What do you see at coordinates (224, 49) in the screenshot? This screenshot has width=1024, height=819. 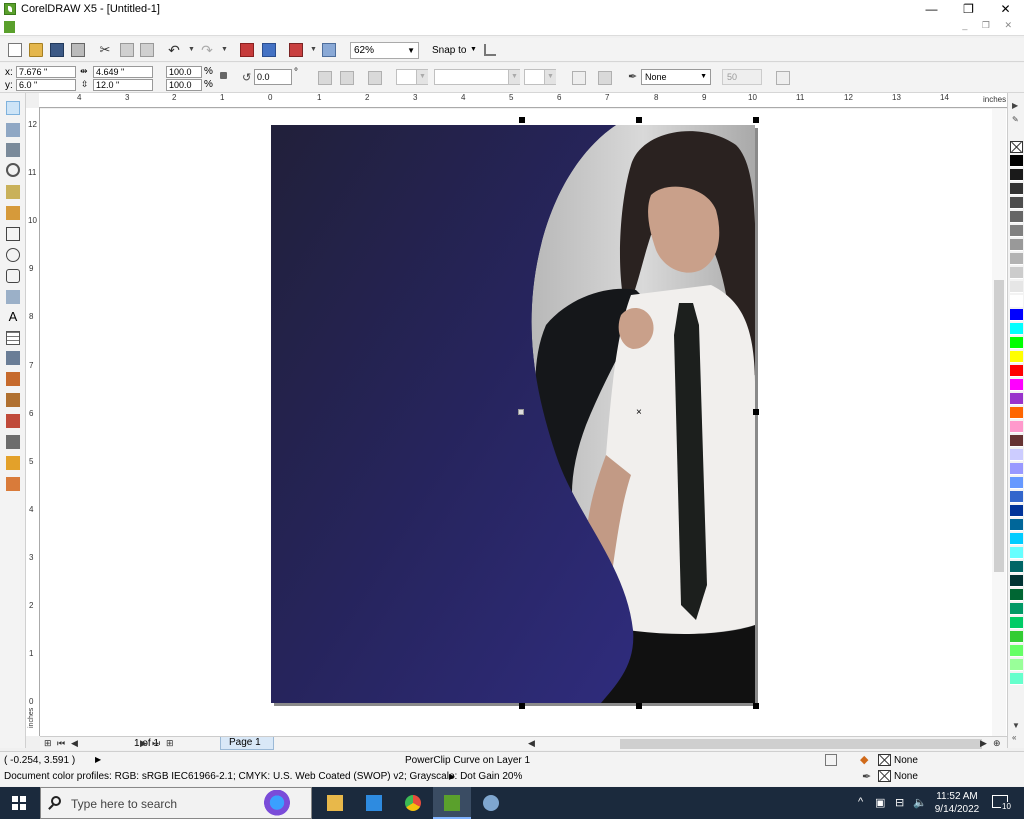 I see `redo-dropdown-icon: ▼` at bounding box center [224, 49].